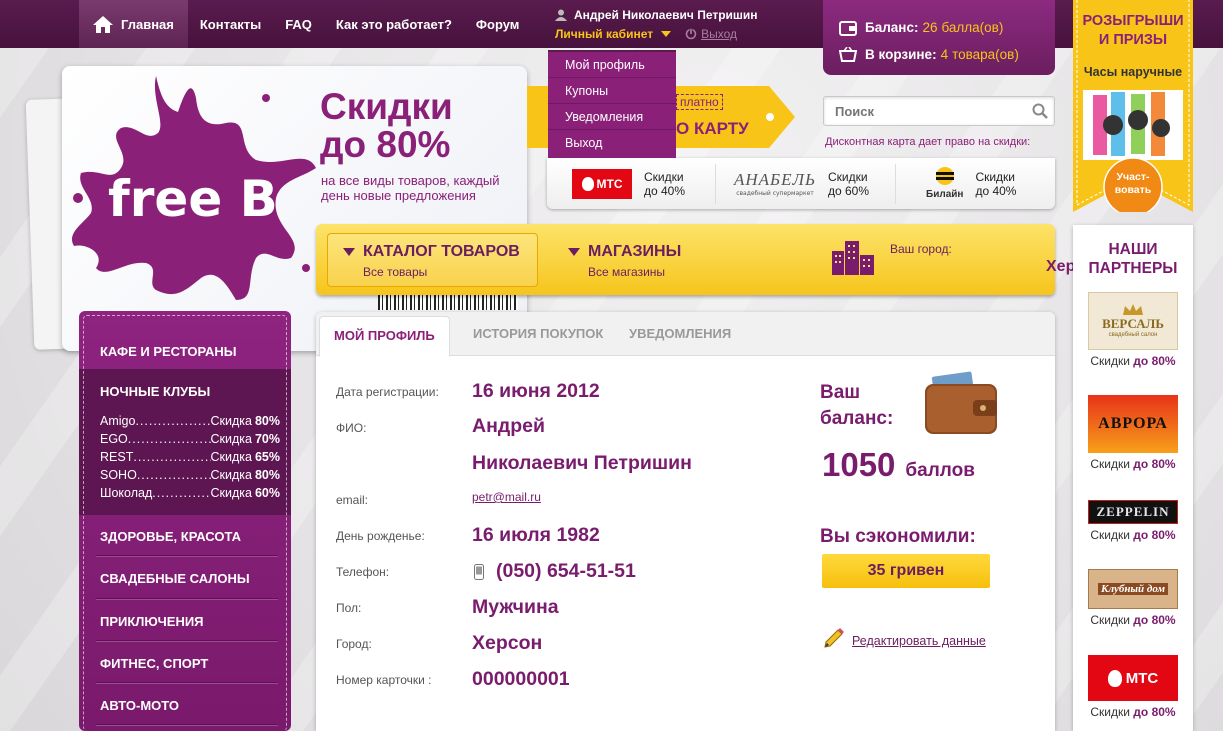  I want to click on tag-top-text: платно, so click(699, 102).